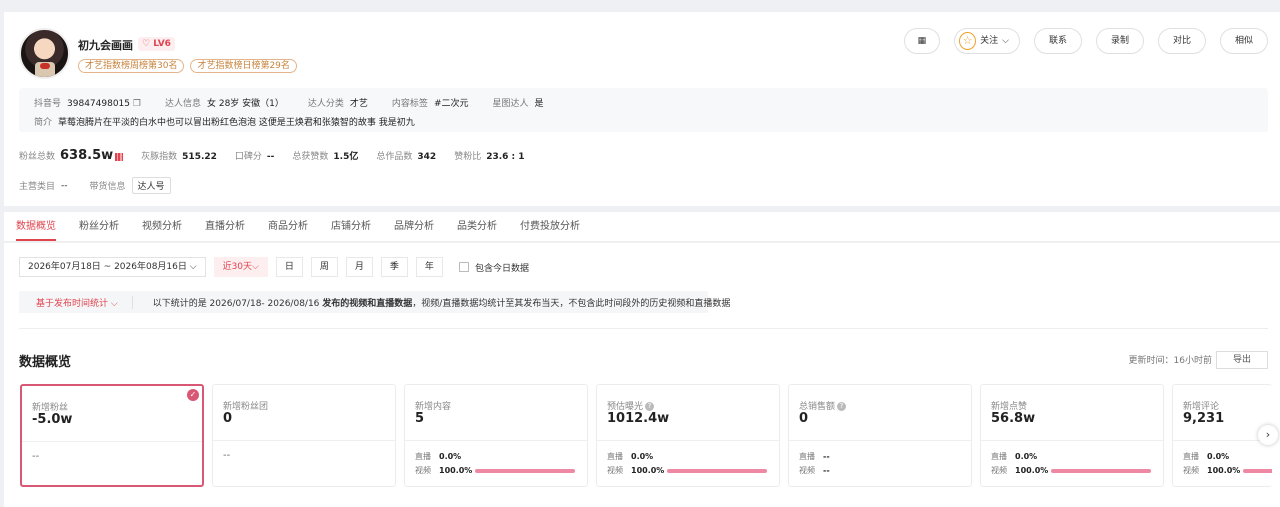 Image resolution: width=1280 pixels, height=507 pixels. What do you see at coordinates (131, 66) in the screenshot?
I see `rank-tag-weekly: 才艺指数榜周榜第30名` at bounding box center [131, 66].